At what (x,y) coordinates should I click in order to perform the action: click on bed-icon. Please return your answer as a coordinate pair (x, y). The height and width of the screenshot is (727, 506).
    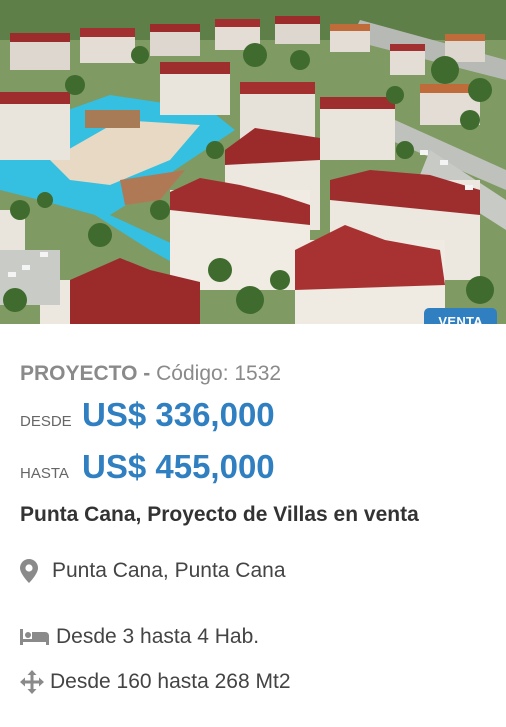
    Looking at the image, I should click on (34, 637).